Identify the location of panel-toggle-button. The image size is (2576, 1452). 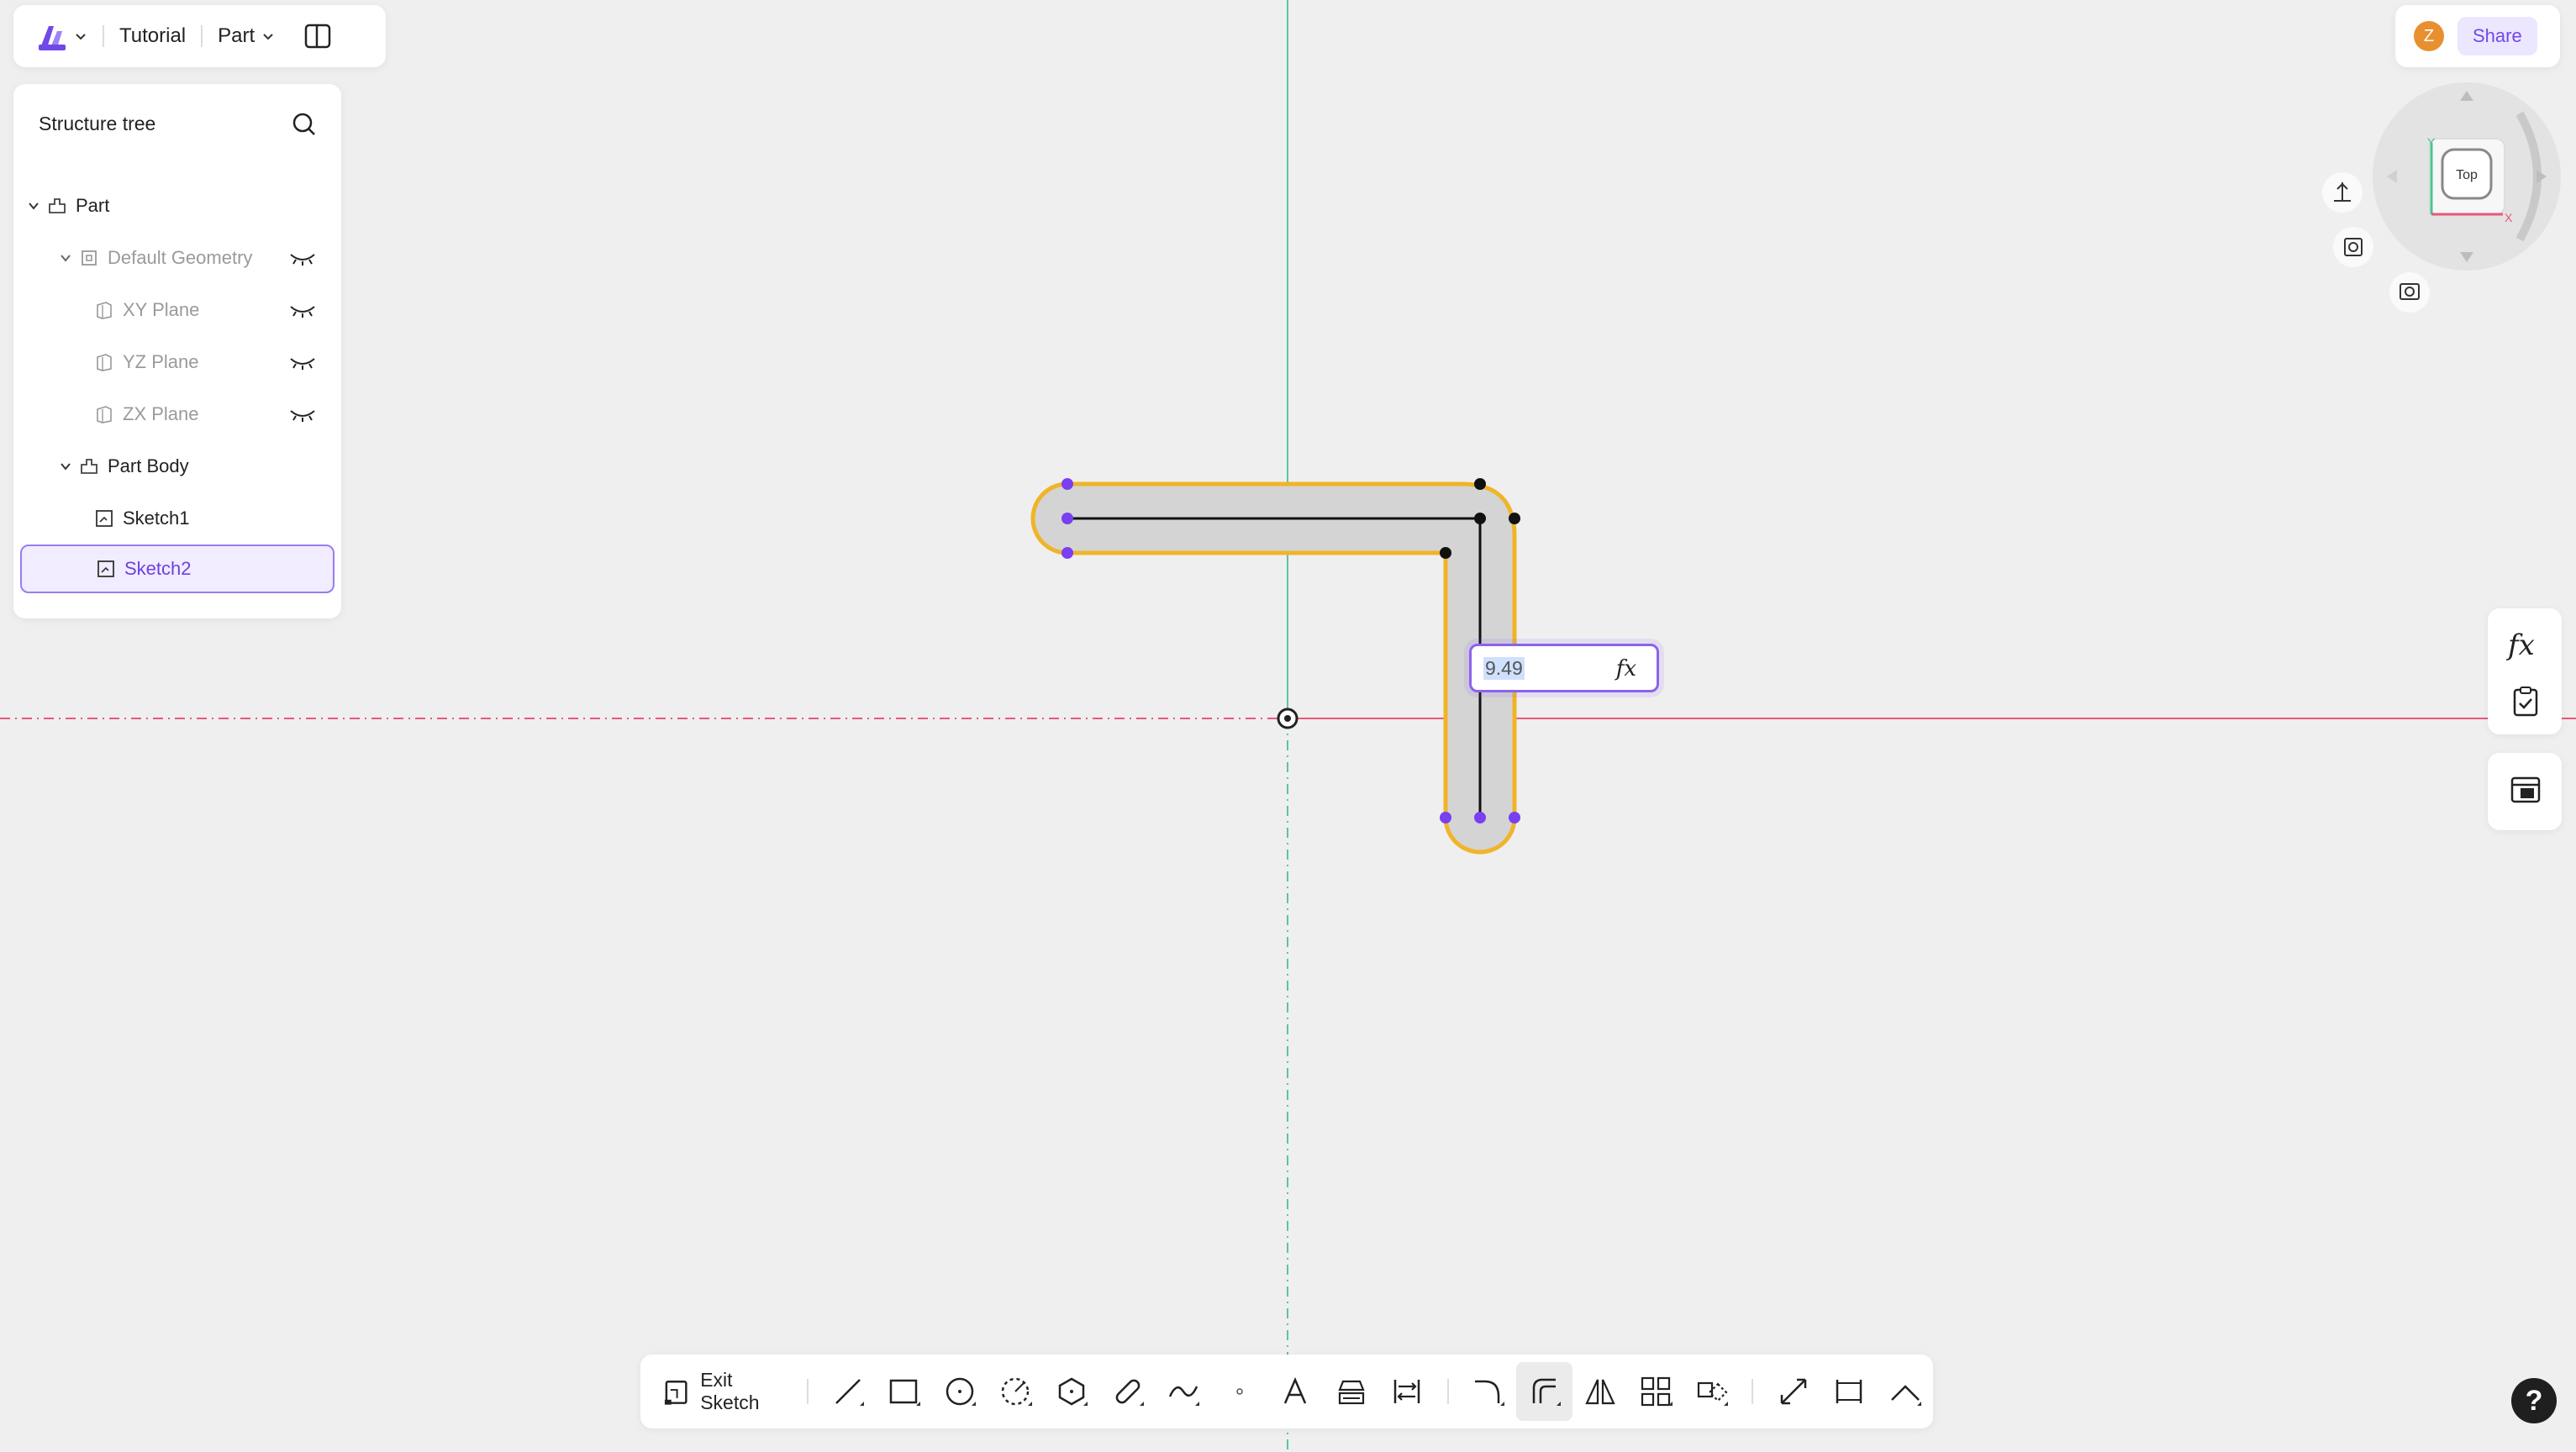
(317, 36).